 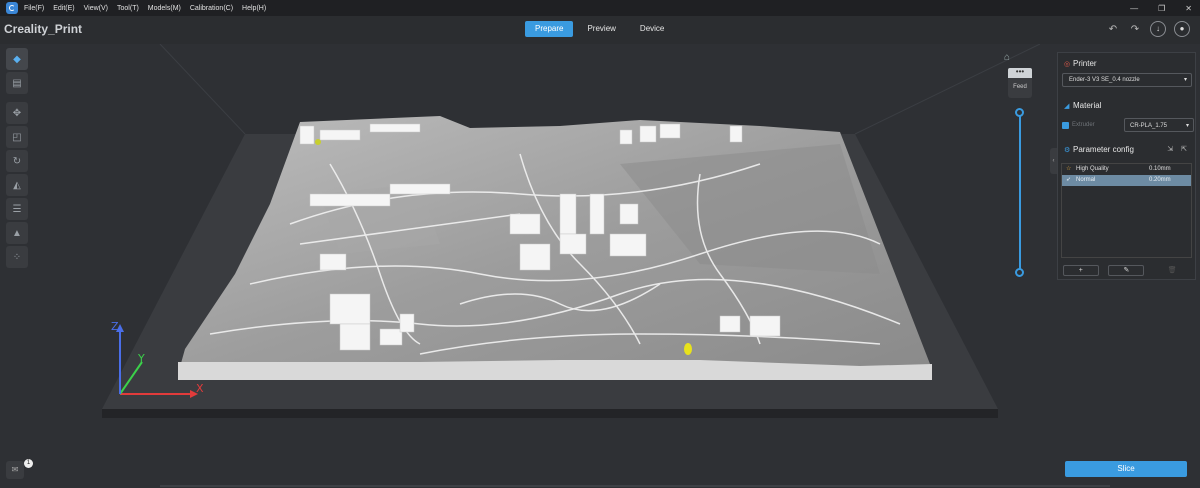 What do you see at coordinates (1160, 169) in the screenshot?
I see `quality-value: 0.10mm` at bounding box center [1160, 169].